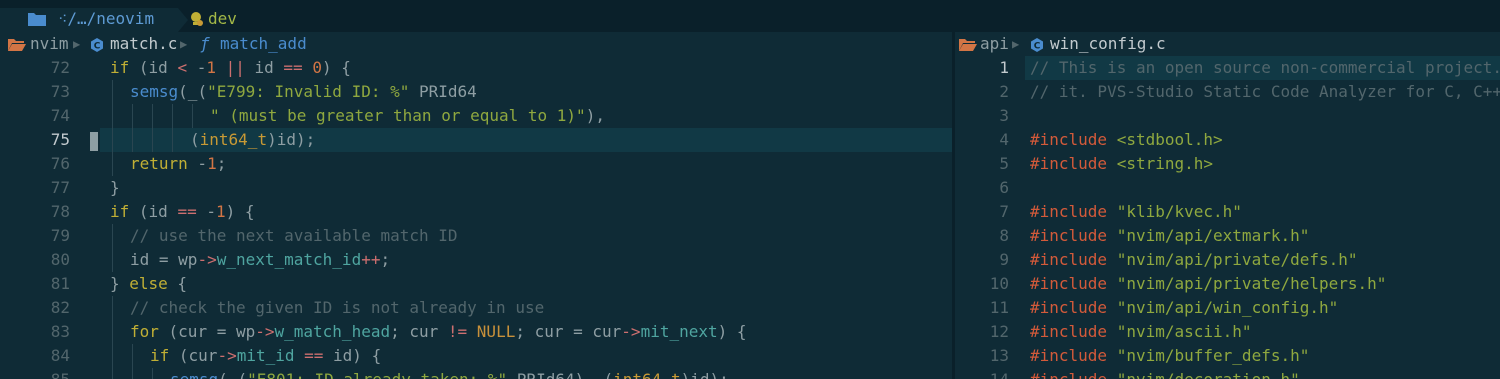 Image resolution: width=1500 pixels, height=379 pixels. Describe the element at coordinates (1227, 116) in the screenshot. I see `code-line: 3` at that location.